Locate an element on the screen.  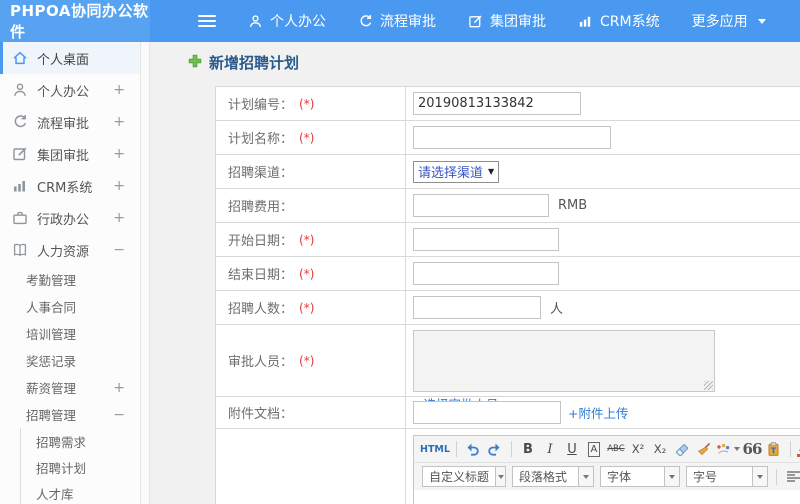
paste-text-icon: T is located at coordinates (774, 449).